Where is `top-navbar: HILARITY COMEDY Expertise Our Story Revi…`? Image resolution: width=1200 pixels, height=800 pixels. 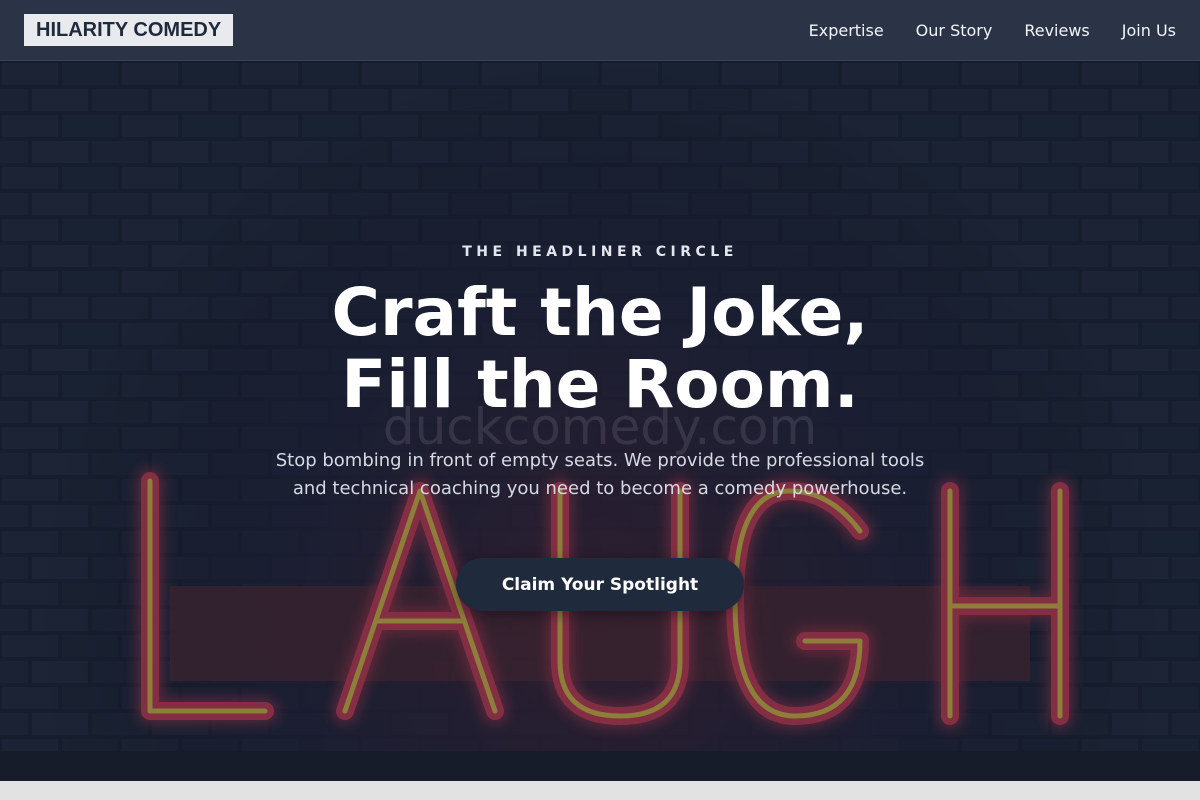
top-navbar: HILARITY COMEDY Expertise Our Story Revi… is located at coordinates (600, 30).